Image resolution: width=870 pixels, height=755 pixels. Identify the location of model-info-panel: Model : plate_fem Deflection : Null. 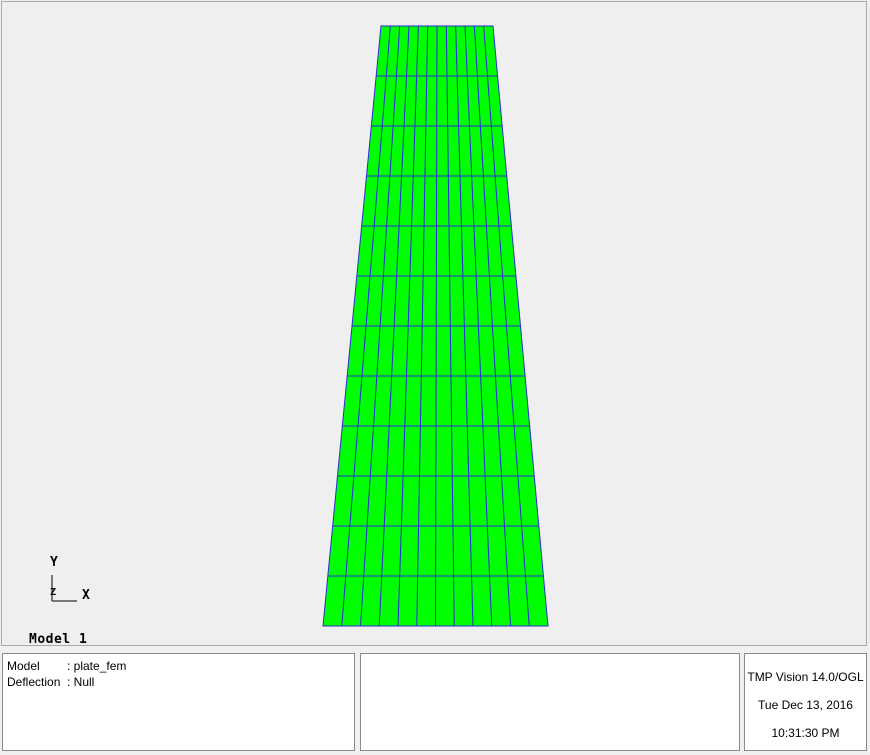
(178, 702).